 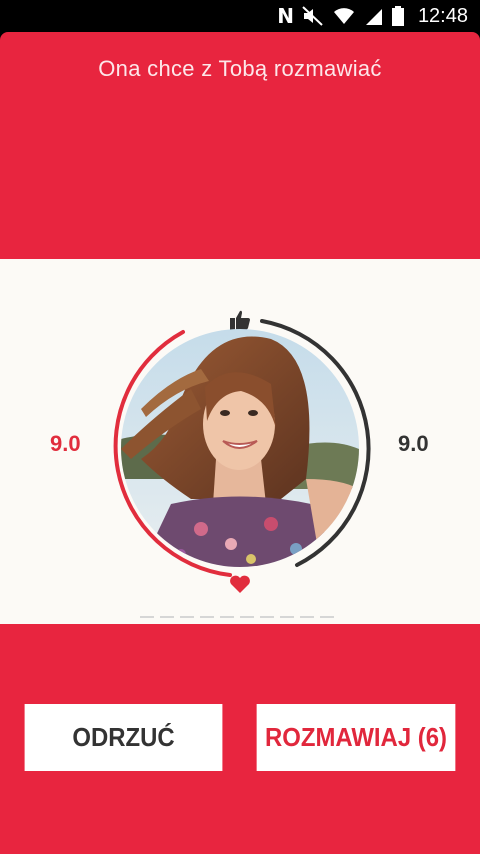 What do you see at coordinates (240, 448) in the screenshot?
I see `profile-photo` at bounding box center [240, 448].